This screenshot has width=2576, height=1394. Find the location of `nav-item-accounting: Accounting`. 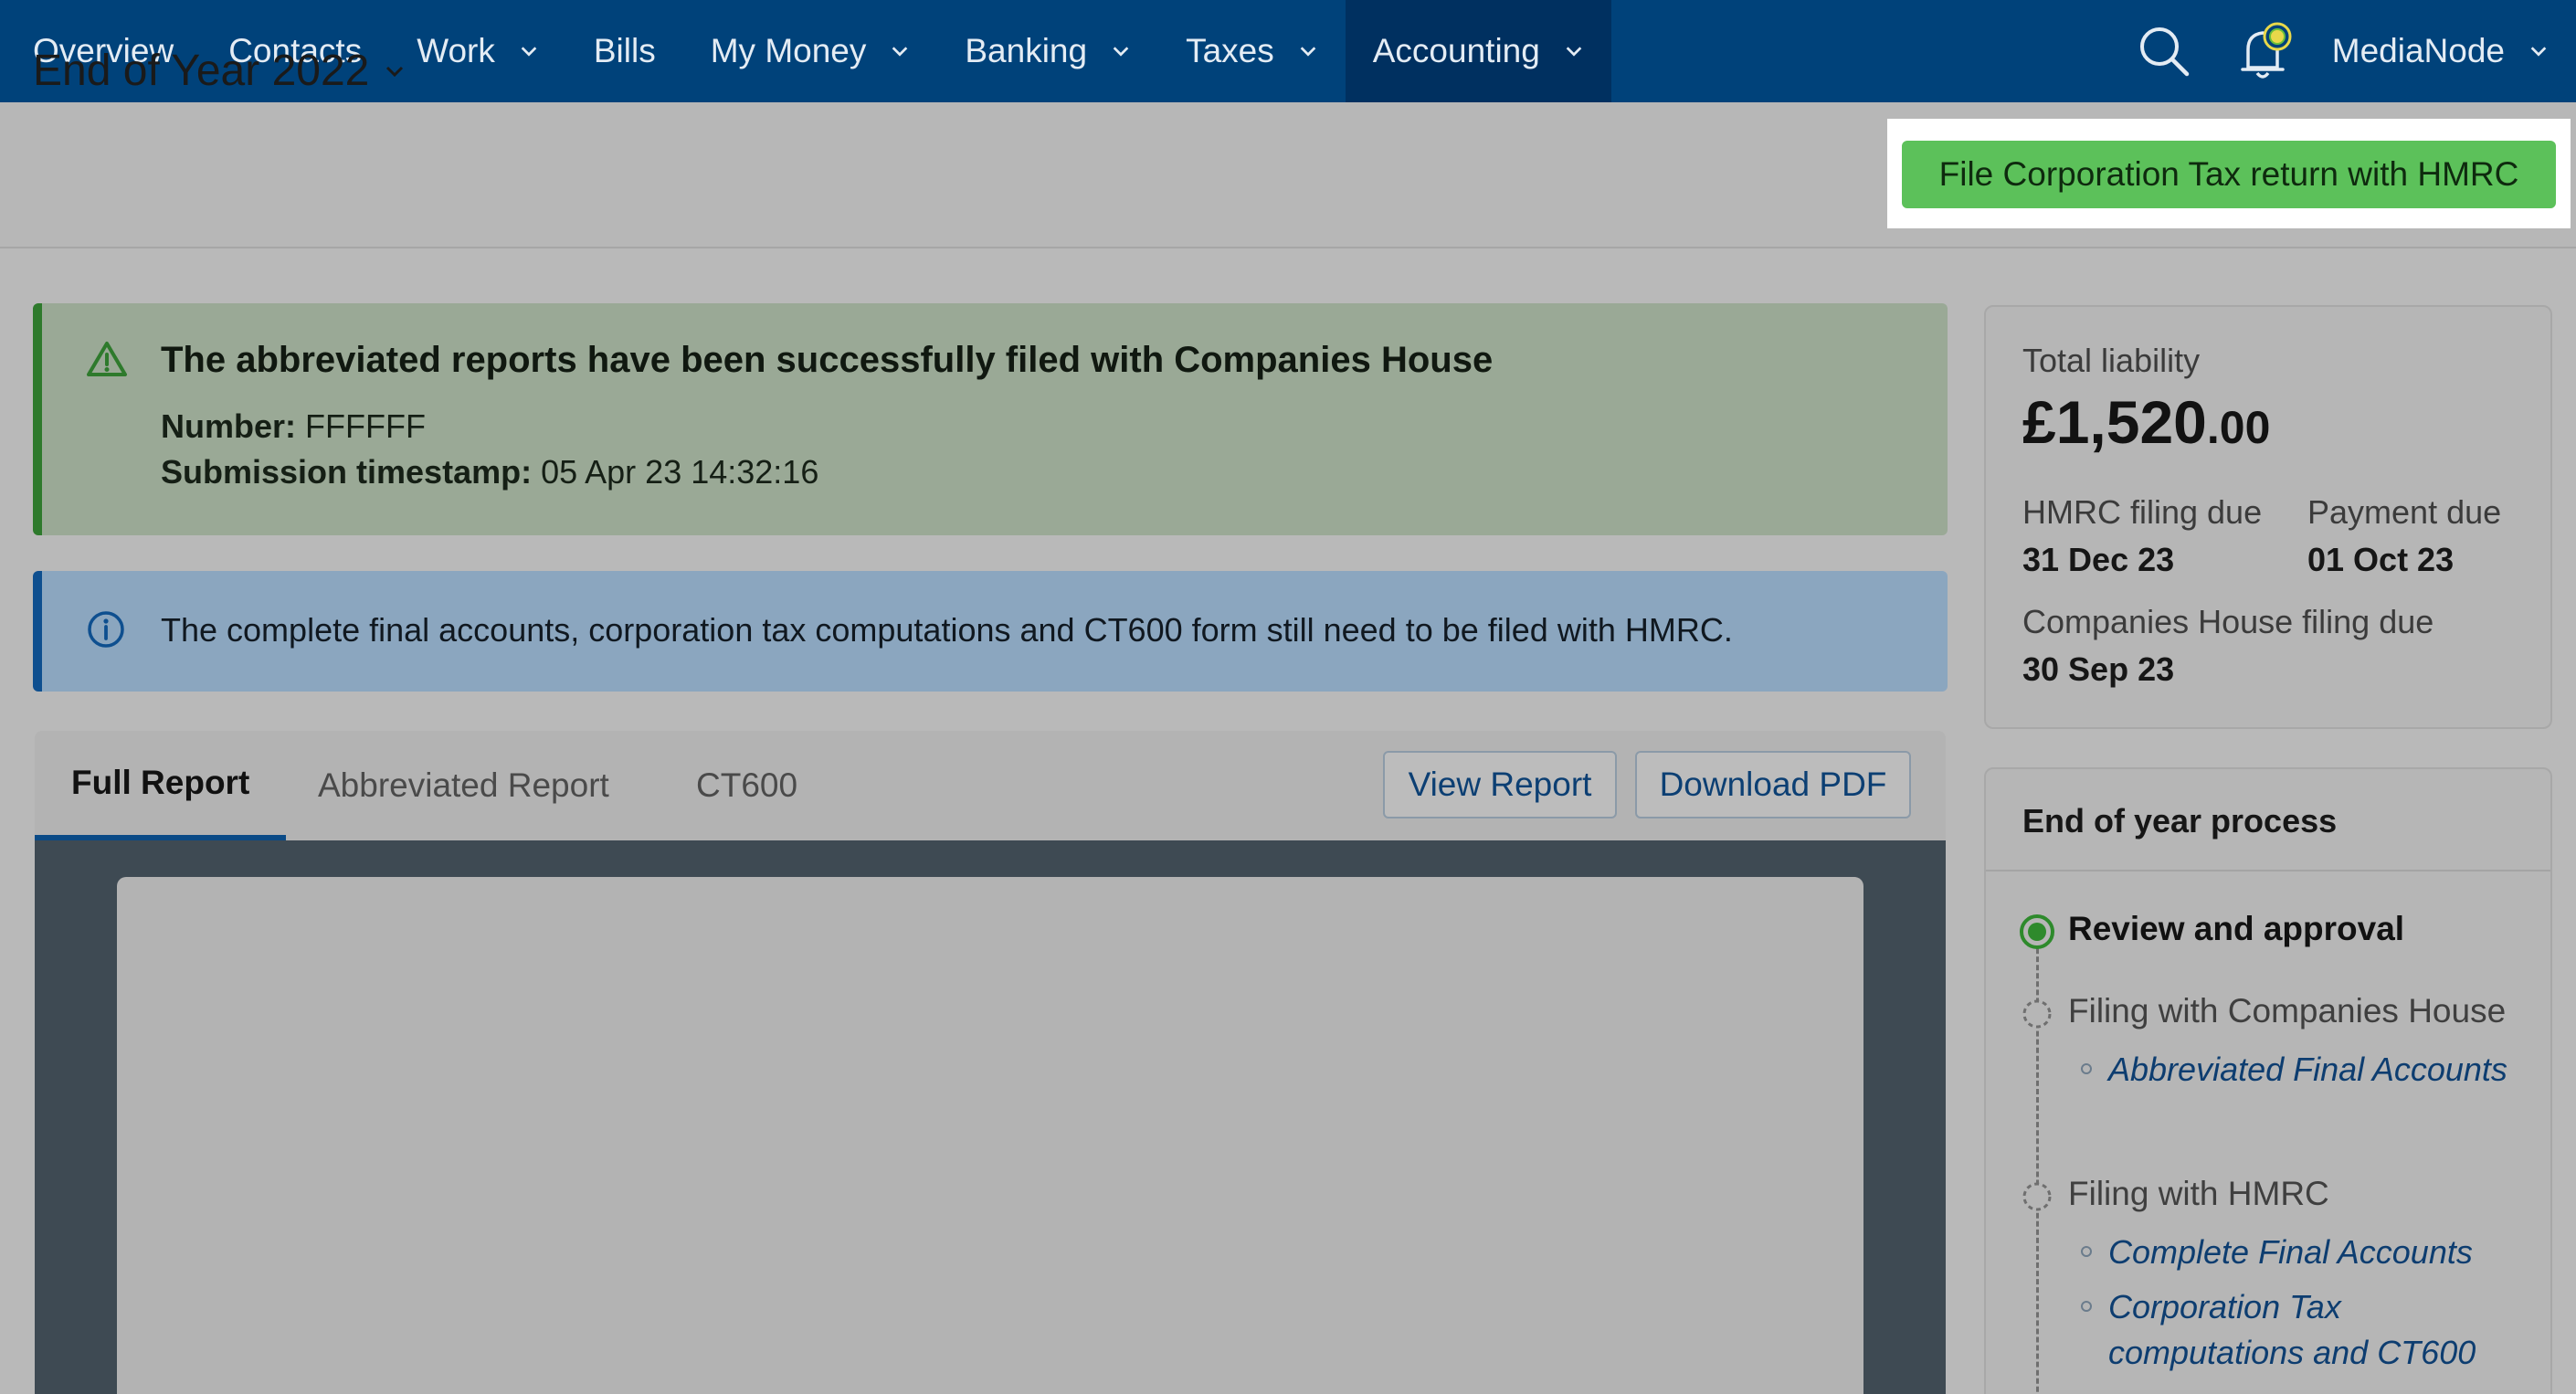

nav-item-accounting: Accounting is located at coordinates (1478, 51).